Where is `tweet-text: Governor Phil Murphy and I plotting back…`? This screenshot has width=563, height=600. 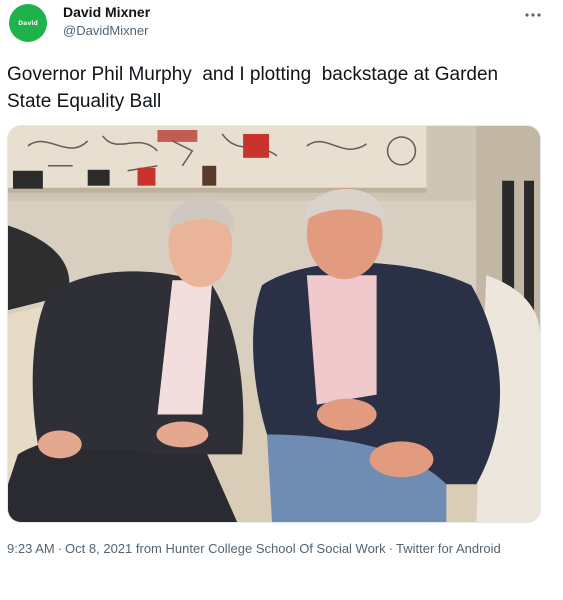
tweet-text: Governor Phil Murphy and I plotting back… is located at coordinates (255, 88).